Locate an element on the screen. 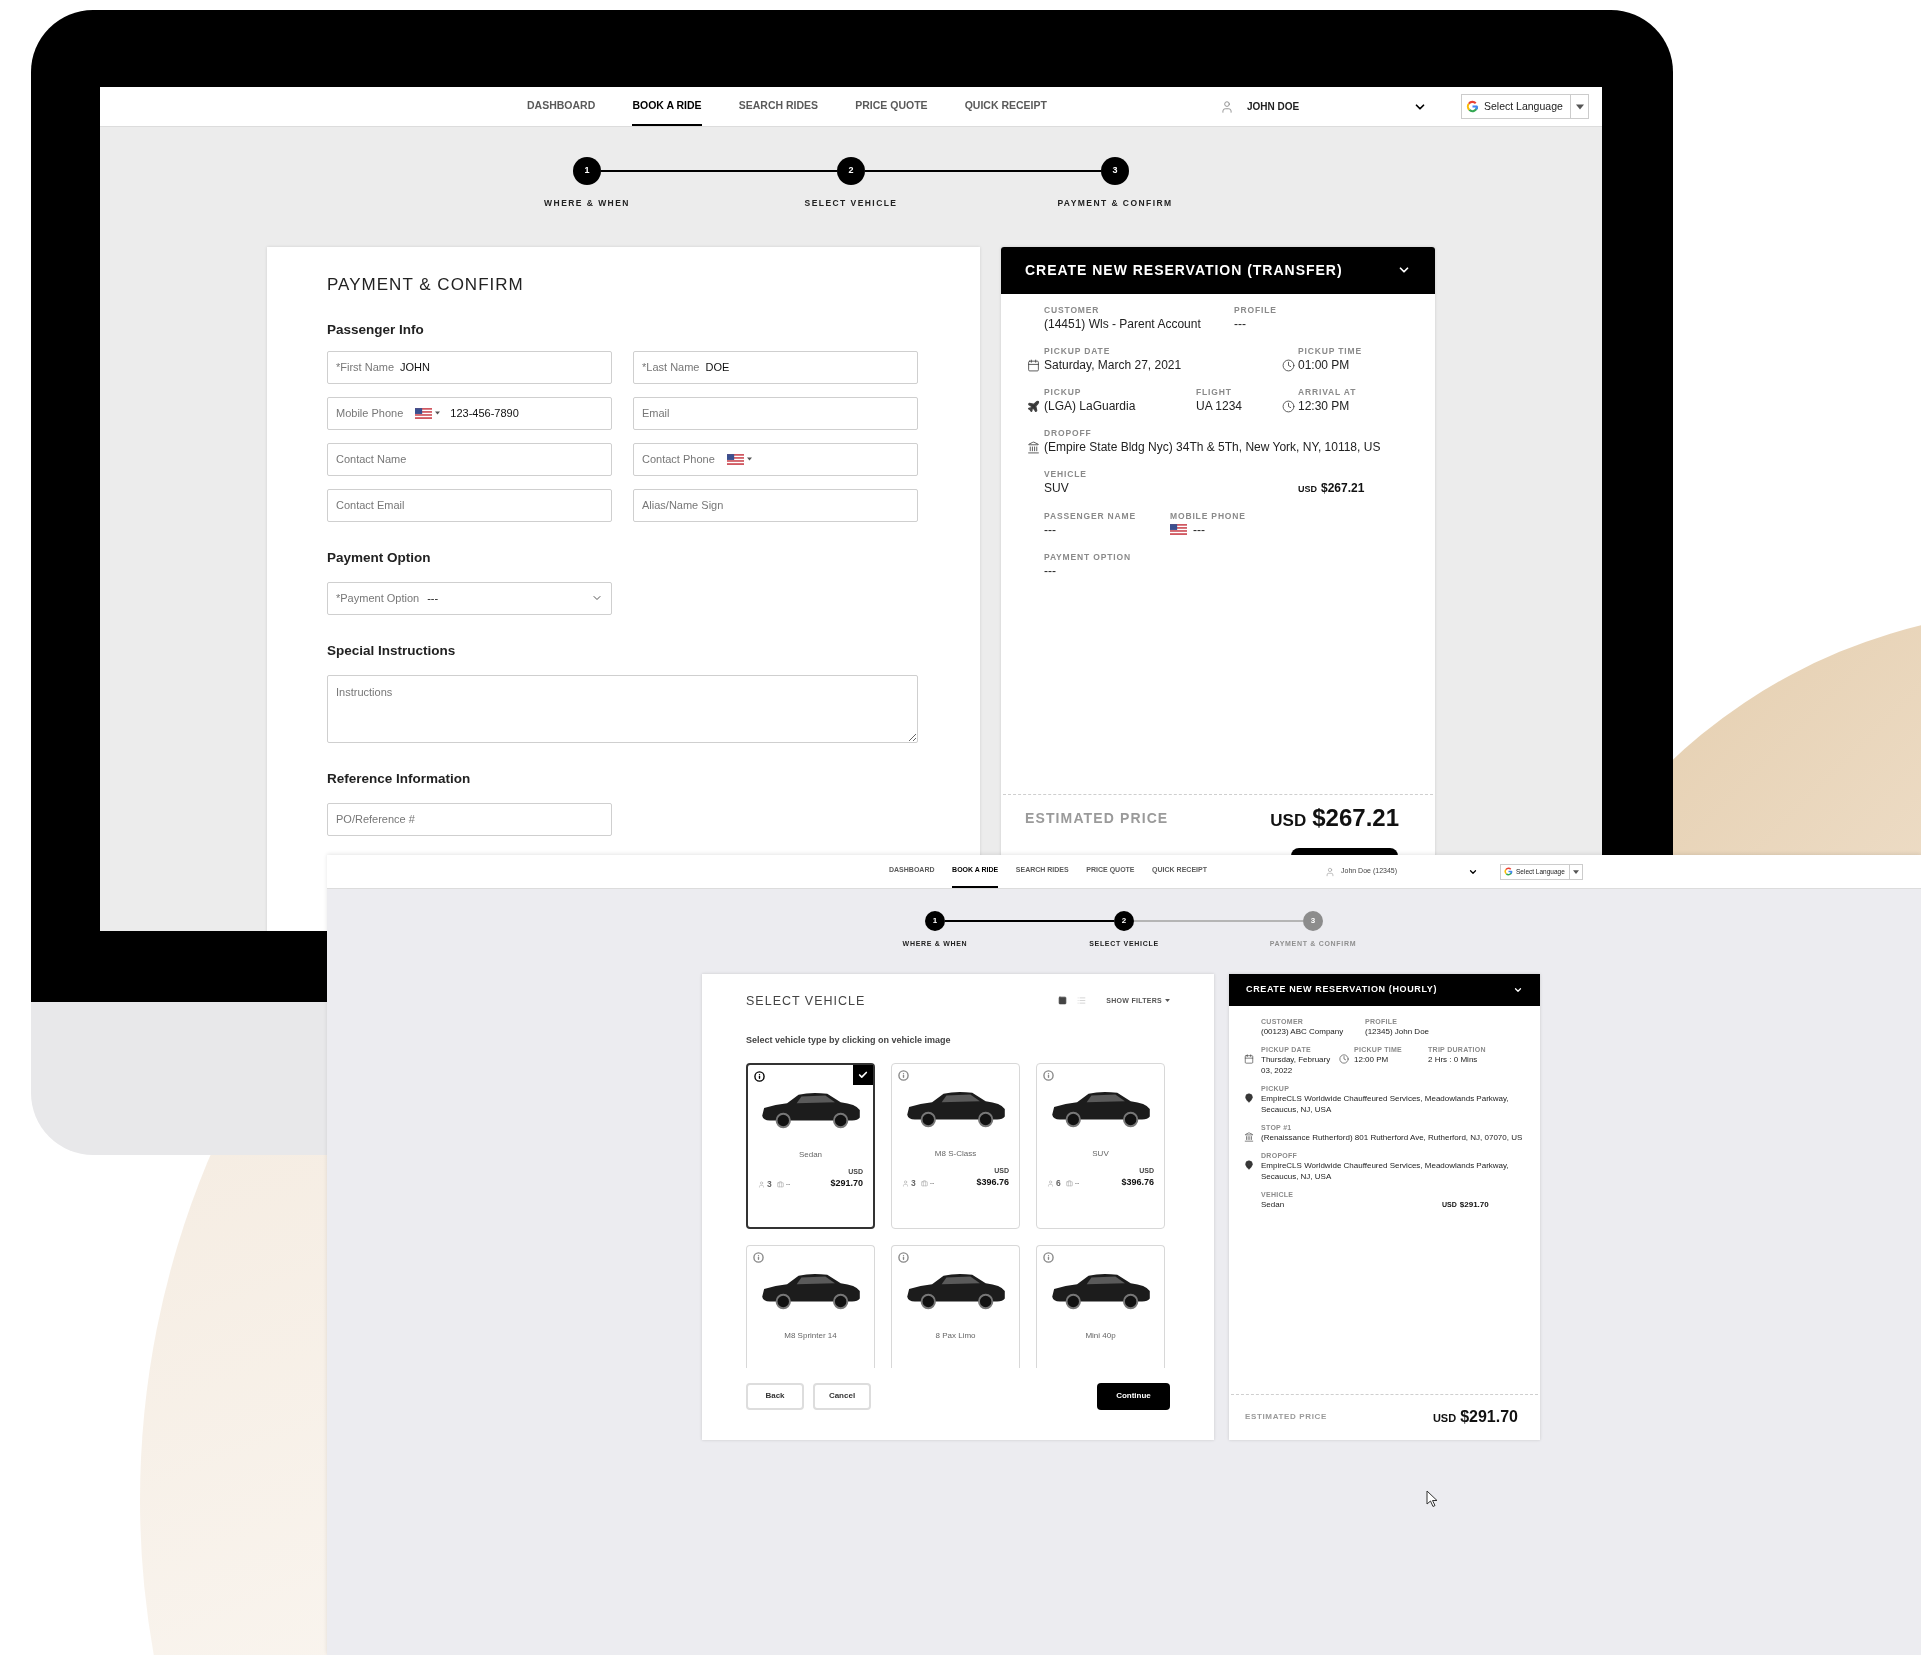 This screenshot has height=1655, width=1921. field-label: FLIGHT is located at coordinates (1214, 392).